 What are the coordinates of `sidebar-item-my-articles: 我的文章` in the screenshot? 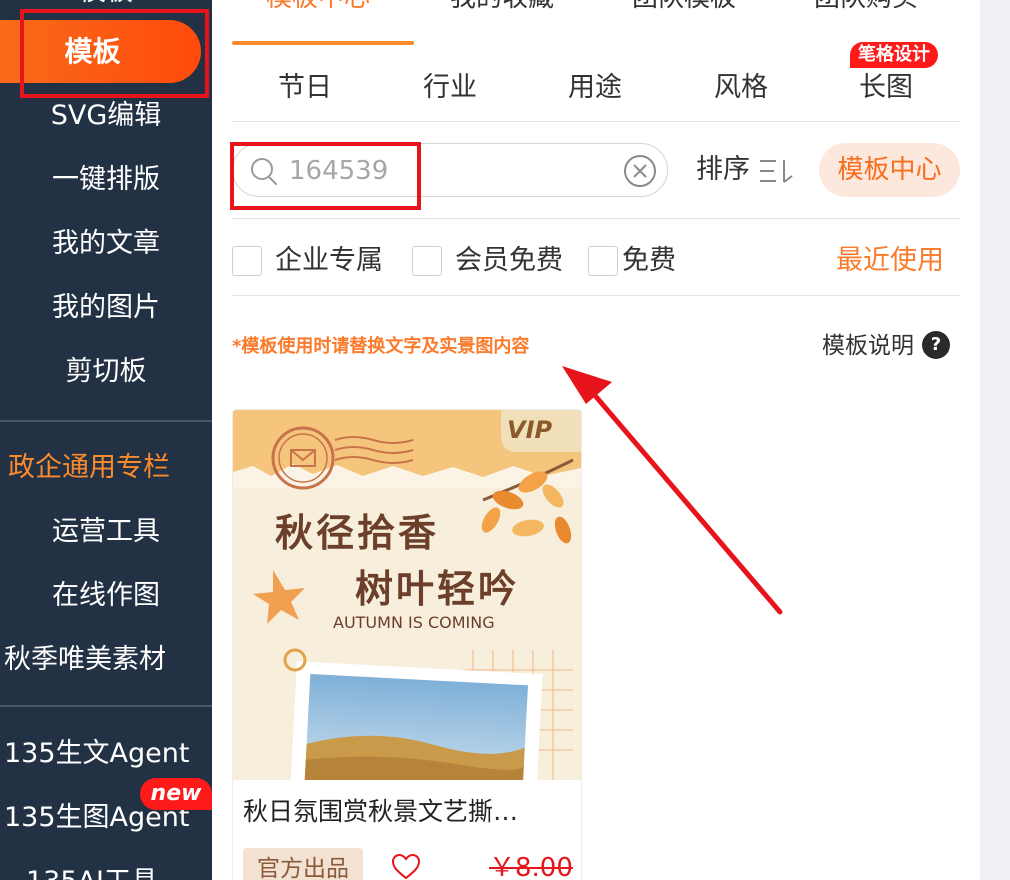 It's located at (106, 244).